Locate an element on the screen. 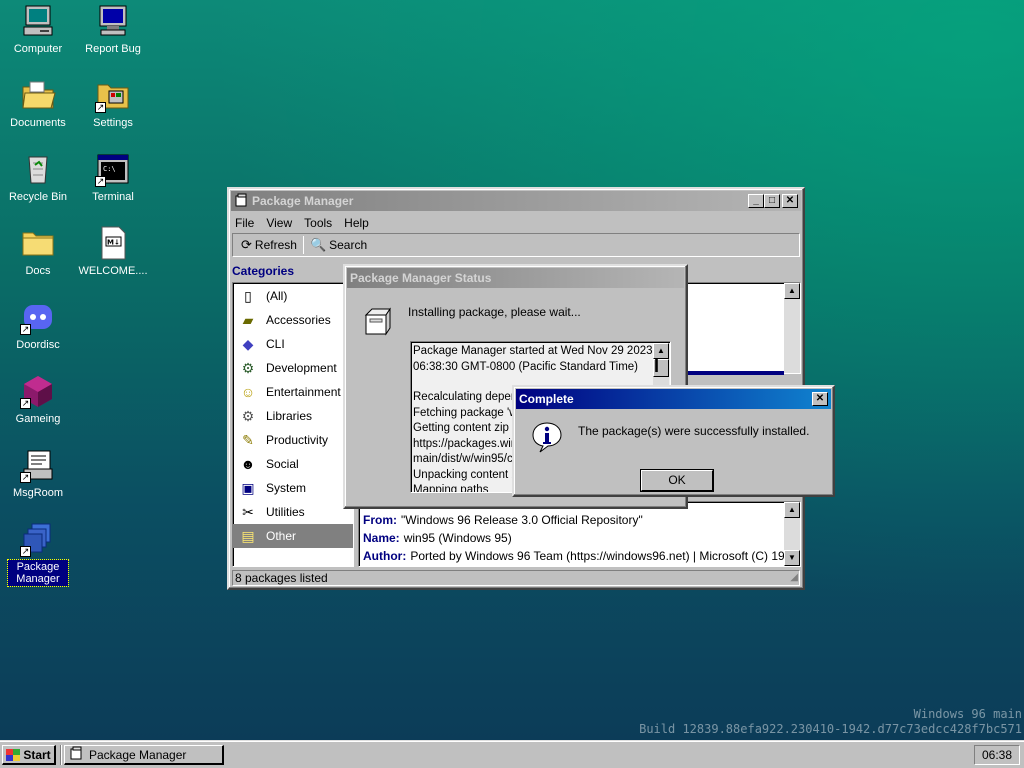 This screenshot has width=1024, height=768. category-productivity: ✎ Productivity is located at coordinates (293, 440).